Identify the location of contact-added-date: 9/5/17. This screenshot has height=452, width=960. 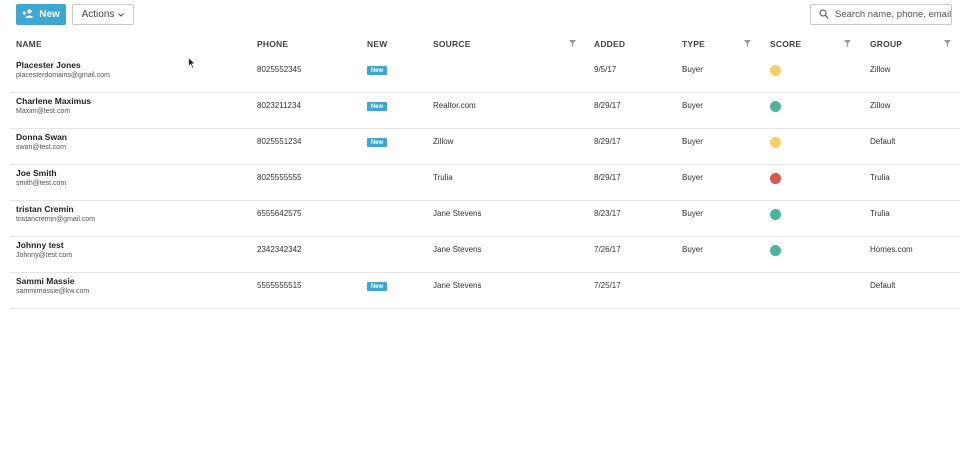
(605, 69).